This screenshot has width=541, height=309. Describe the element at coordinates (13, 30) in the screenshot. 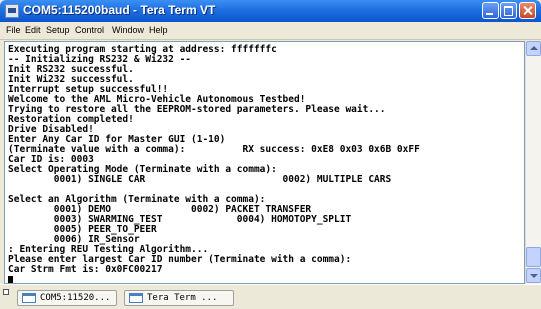

I see `menu-file: File` at that location.